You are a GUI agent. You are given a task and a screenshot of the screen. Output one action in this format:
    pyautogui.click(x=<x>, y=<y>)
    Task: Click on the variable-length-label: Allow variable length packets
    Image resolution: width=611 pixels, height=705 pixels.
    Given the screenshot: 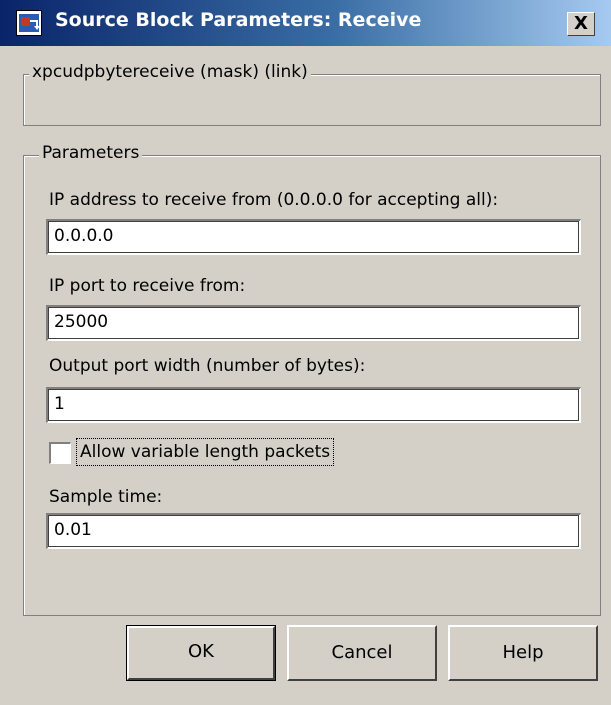 What is the action you would take?
    pyautogui.click(x=205, y=452)
    